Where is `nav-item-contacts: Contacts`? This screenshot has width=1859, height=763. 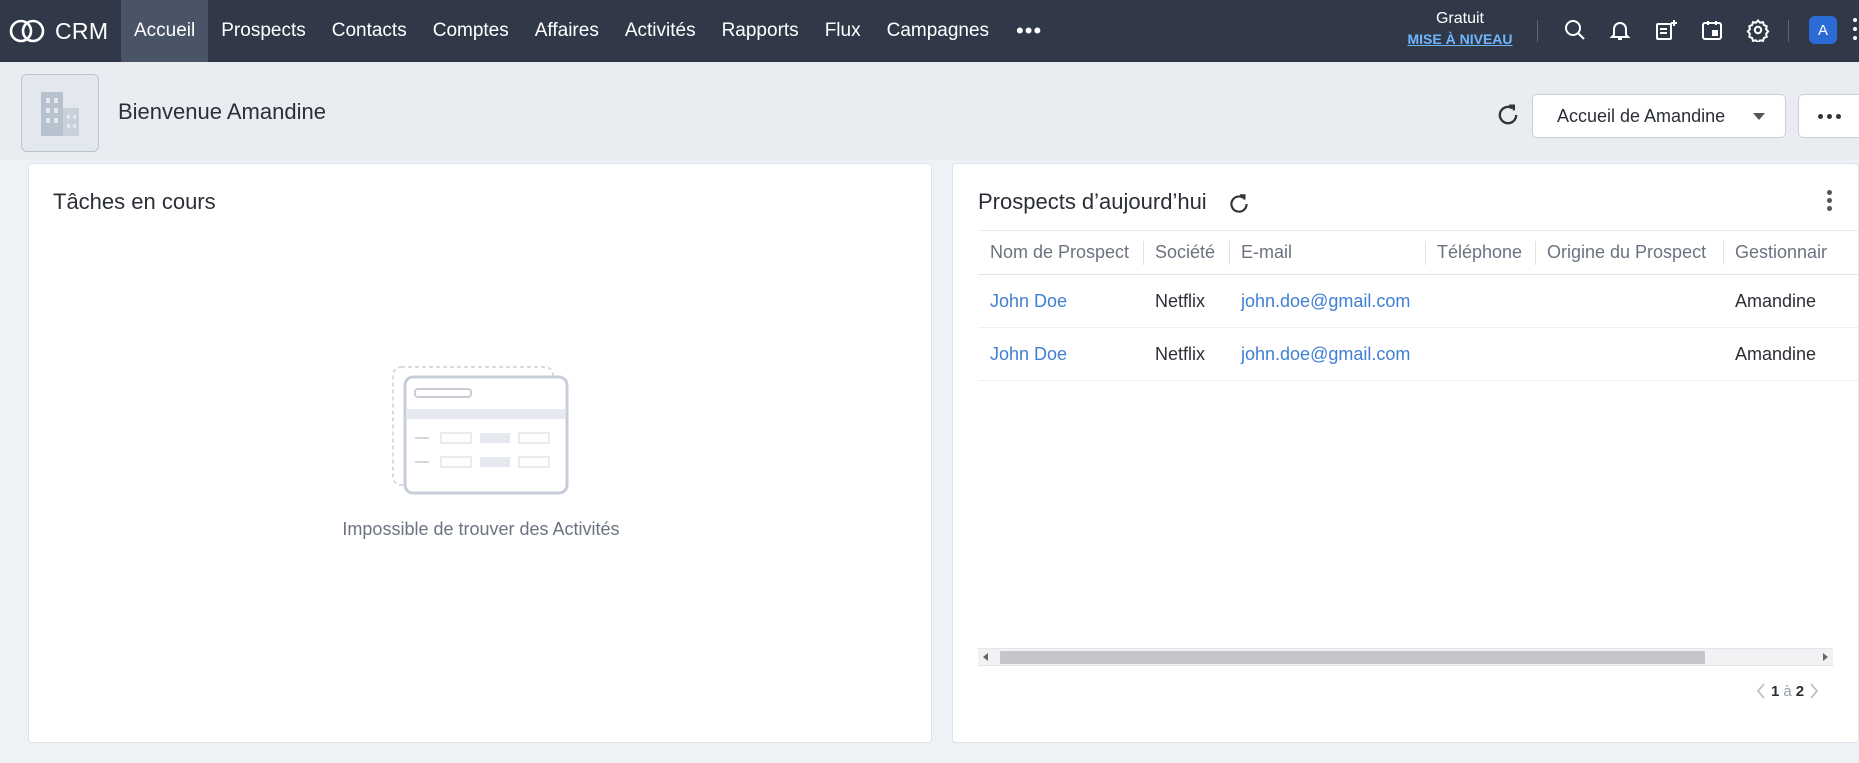 nav-item-contacts: Contacts is located at coordinates (369, 31).